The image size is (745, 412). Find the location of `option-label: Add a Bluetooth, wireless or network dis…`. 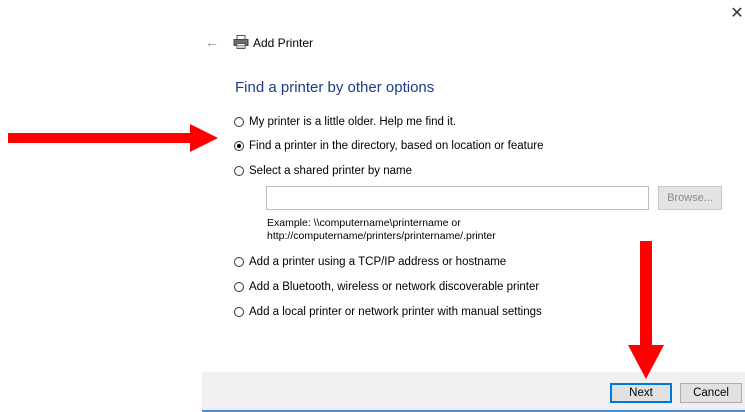

option-label: Add a Bluetooth, wireless or network dis… is located at coordinates (394, 287).